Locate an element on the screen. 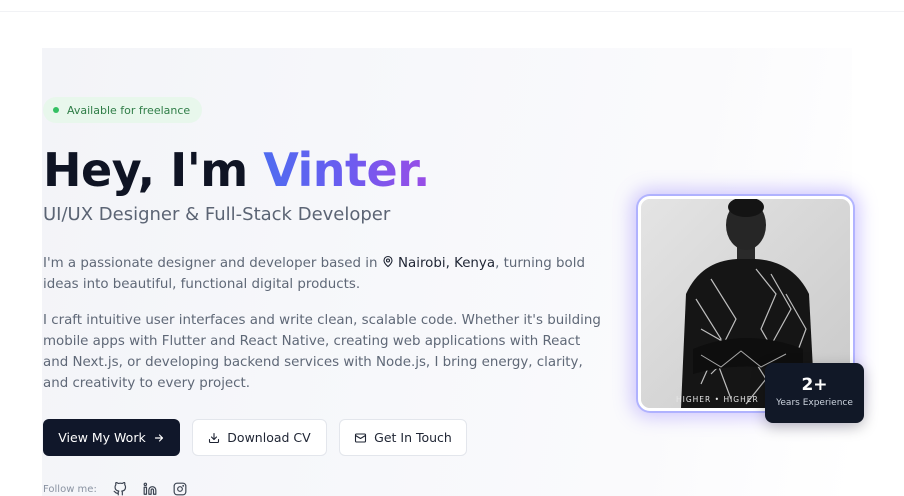 This screenshot has width=904, height=496. download-icon is located at coordinates (214, 437).